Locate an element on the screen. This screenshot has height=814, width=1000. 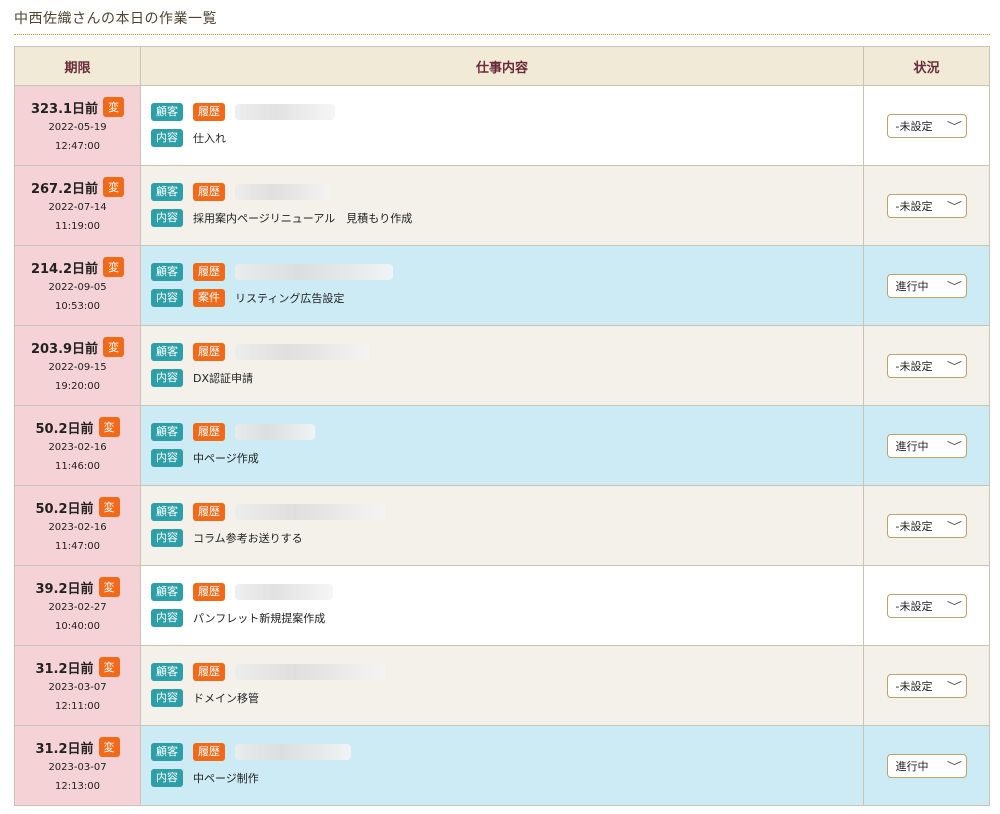
column-header-content: 仕事内容 is located at coordinates (502, 66).